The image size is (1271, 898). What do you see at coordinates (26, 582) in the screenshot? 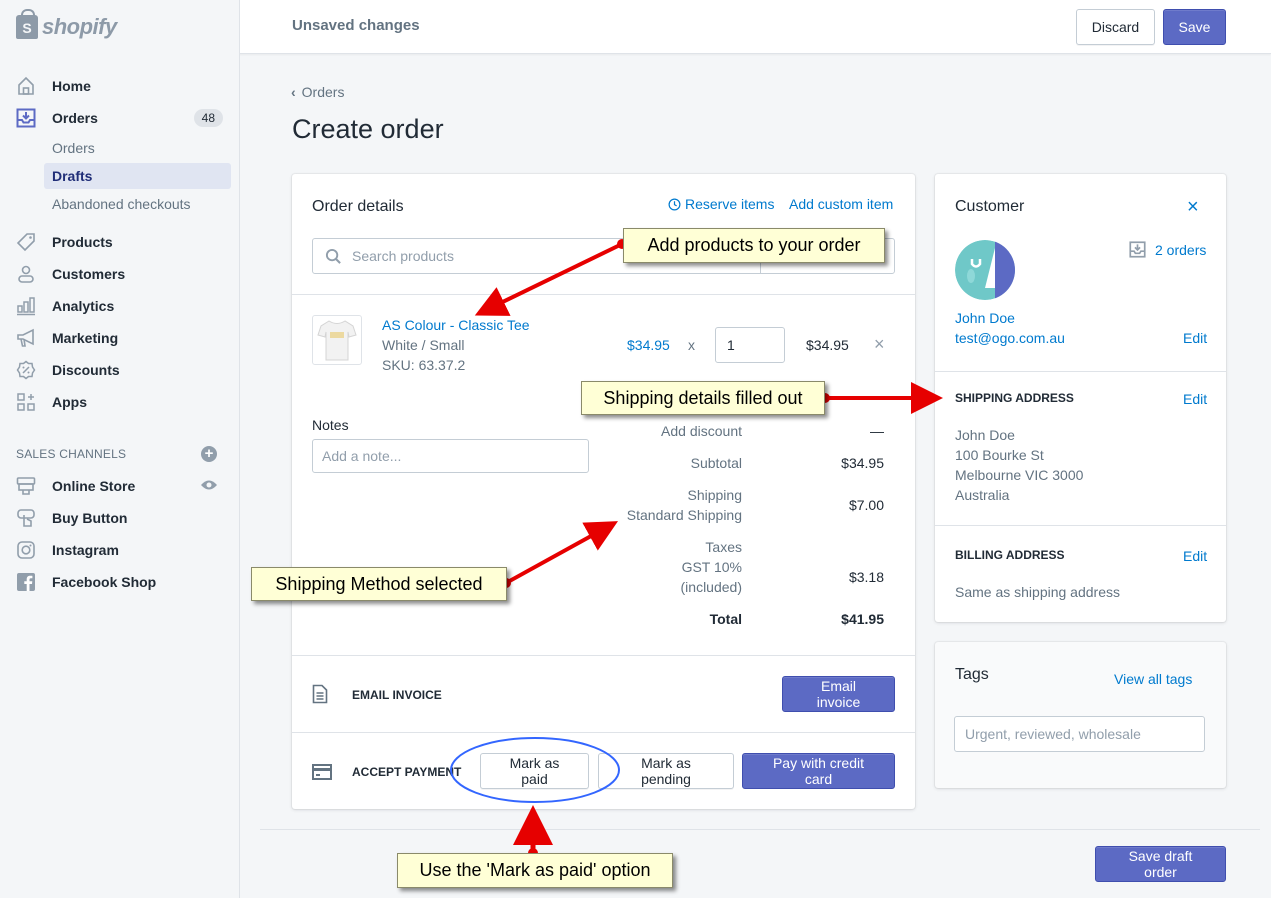
I see `facebook-icon` at bounding box center [26, 582].